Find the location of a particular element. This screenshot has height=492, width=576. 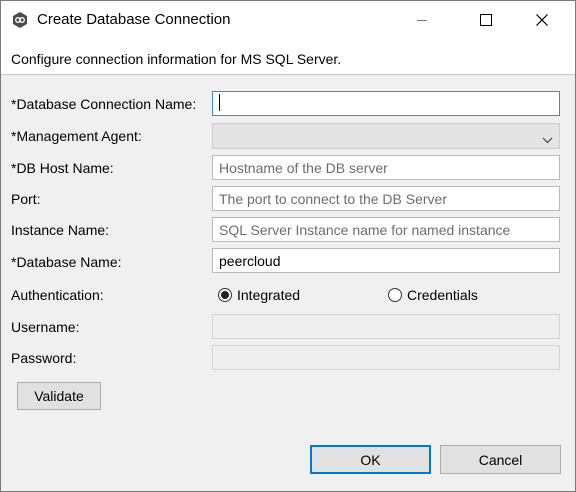

db-host-field is located at coordinates (386, 167).